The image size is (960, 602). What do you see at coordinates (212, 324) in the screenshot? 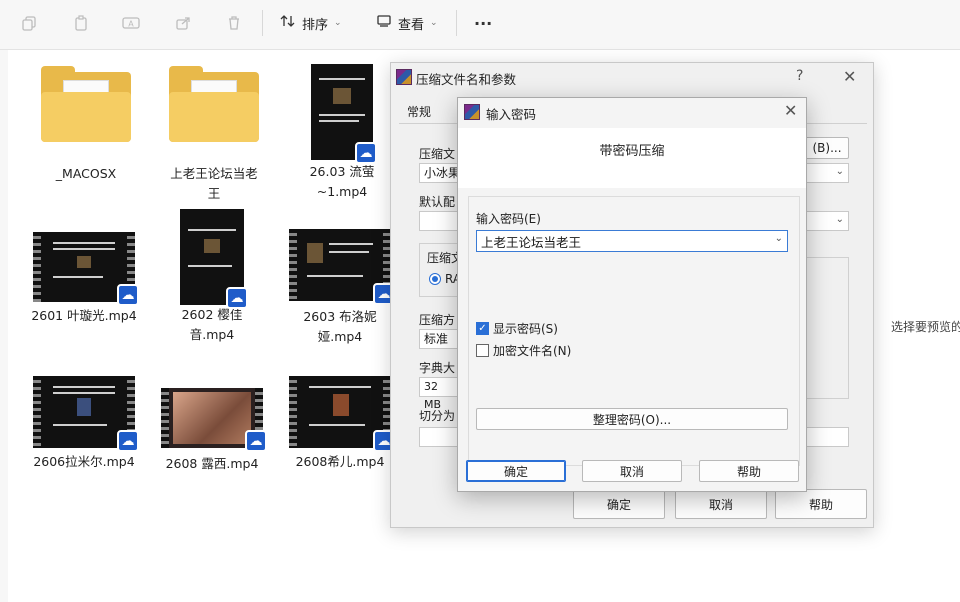
I see `file-name: 2602 樱佳音.mp4` at bounding box center [212, 324].